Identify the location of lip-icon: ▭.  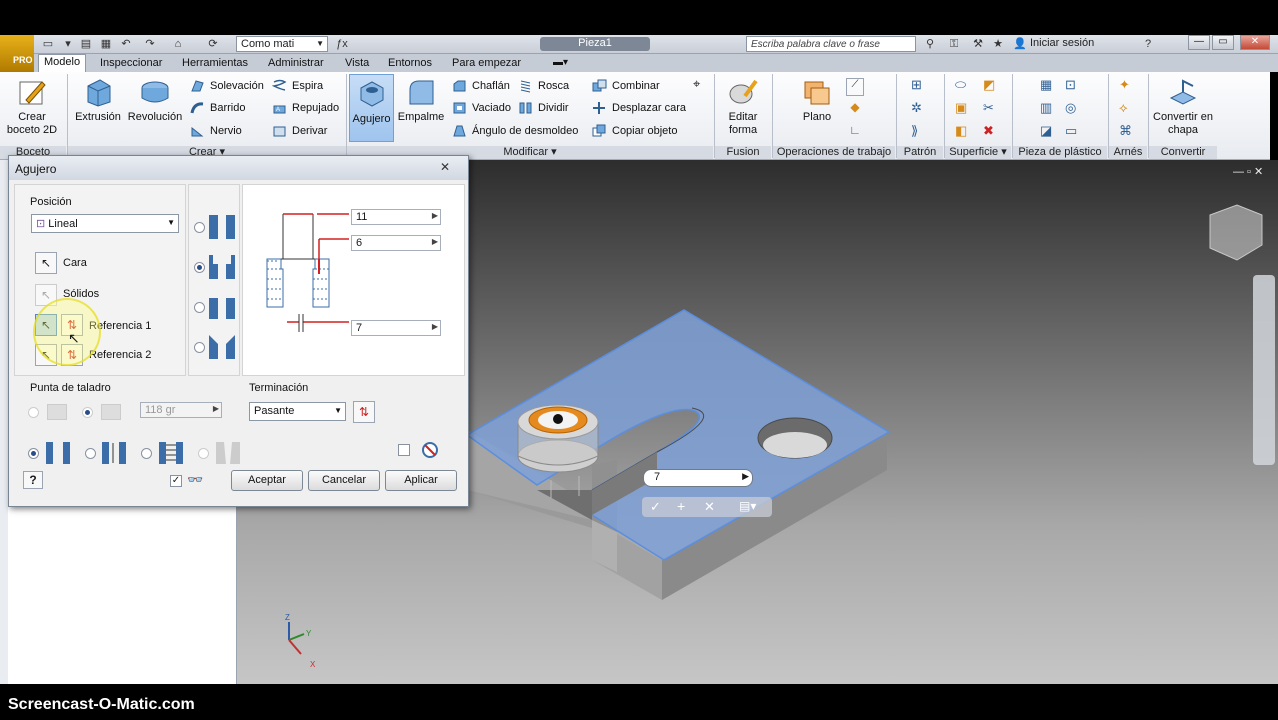
(1074, 132).